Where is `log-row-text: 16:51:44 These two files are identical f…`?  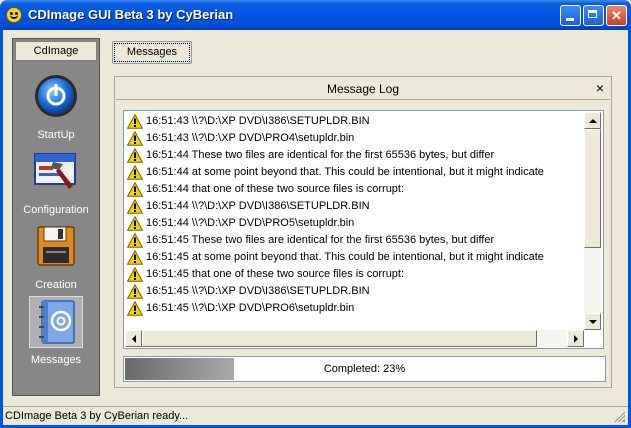
log-row-text: 16:51:44 These two files are identical f… is located at coordinates (320, 155).